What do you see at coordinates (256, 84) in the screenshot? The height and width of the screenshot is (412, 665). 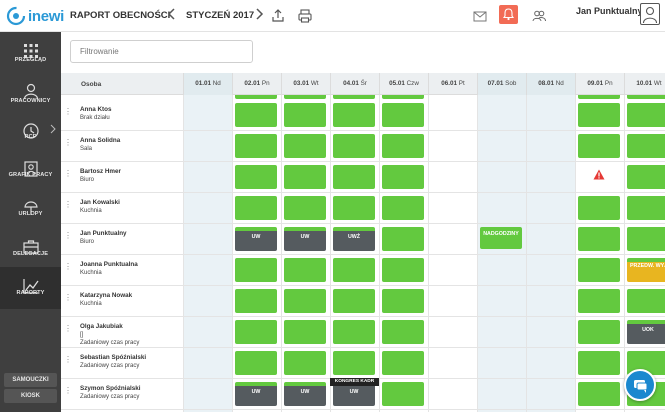 I see `day-header: 02.01 Pn` at bounding box center [256, 84].